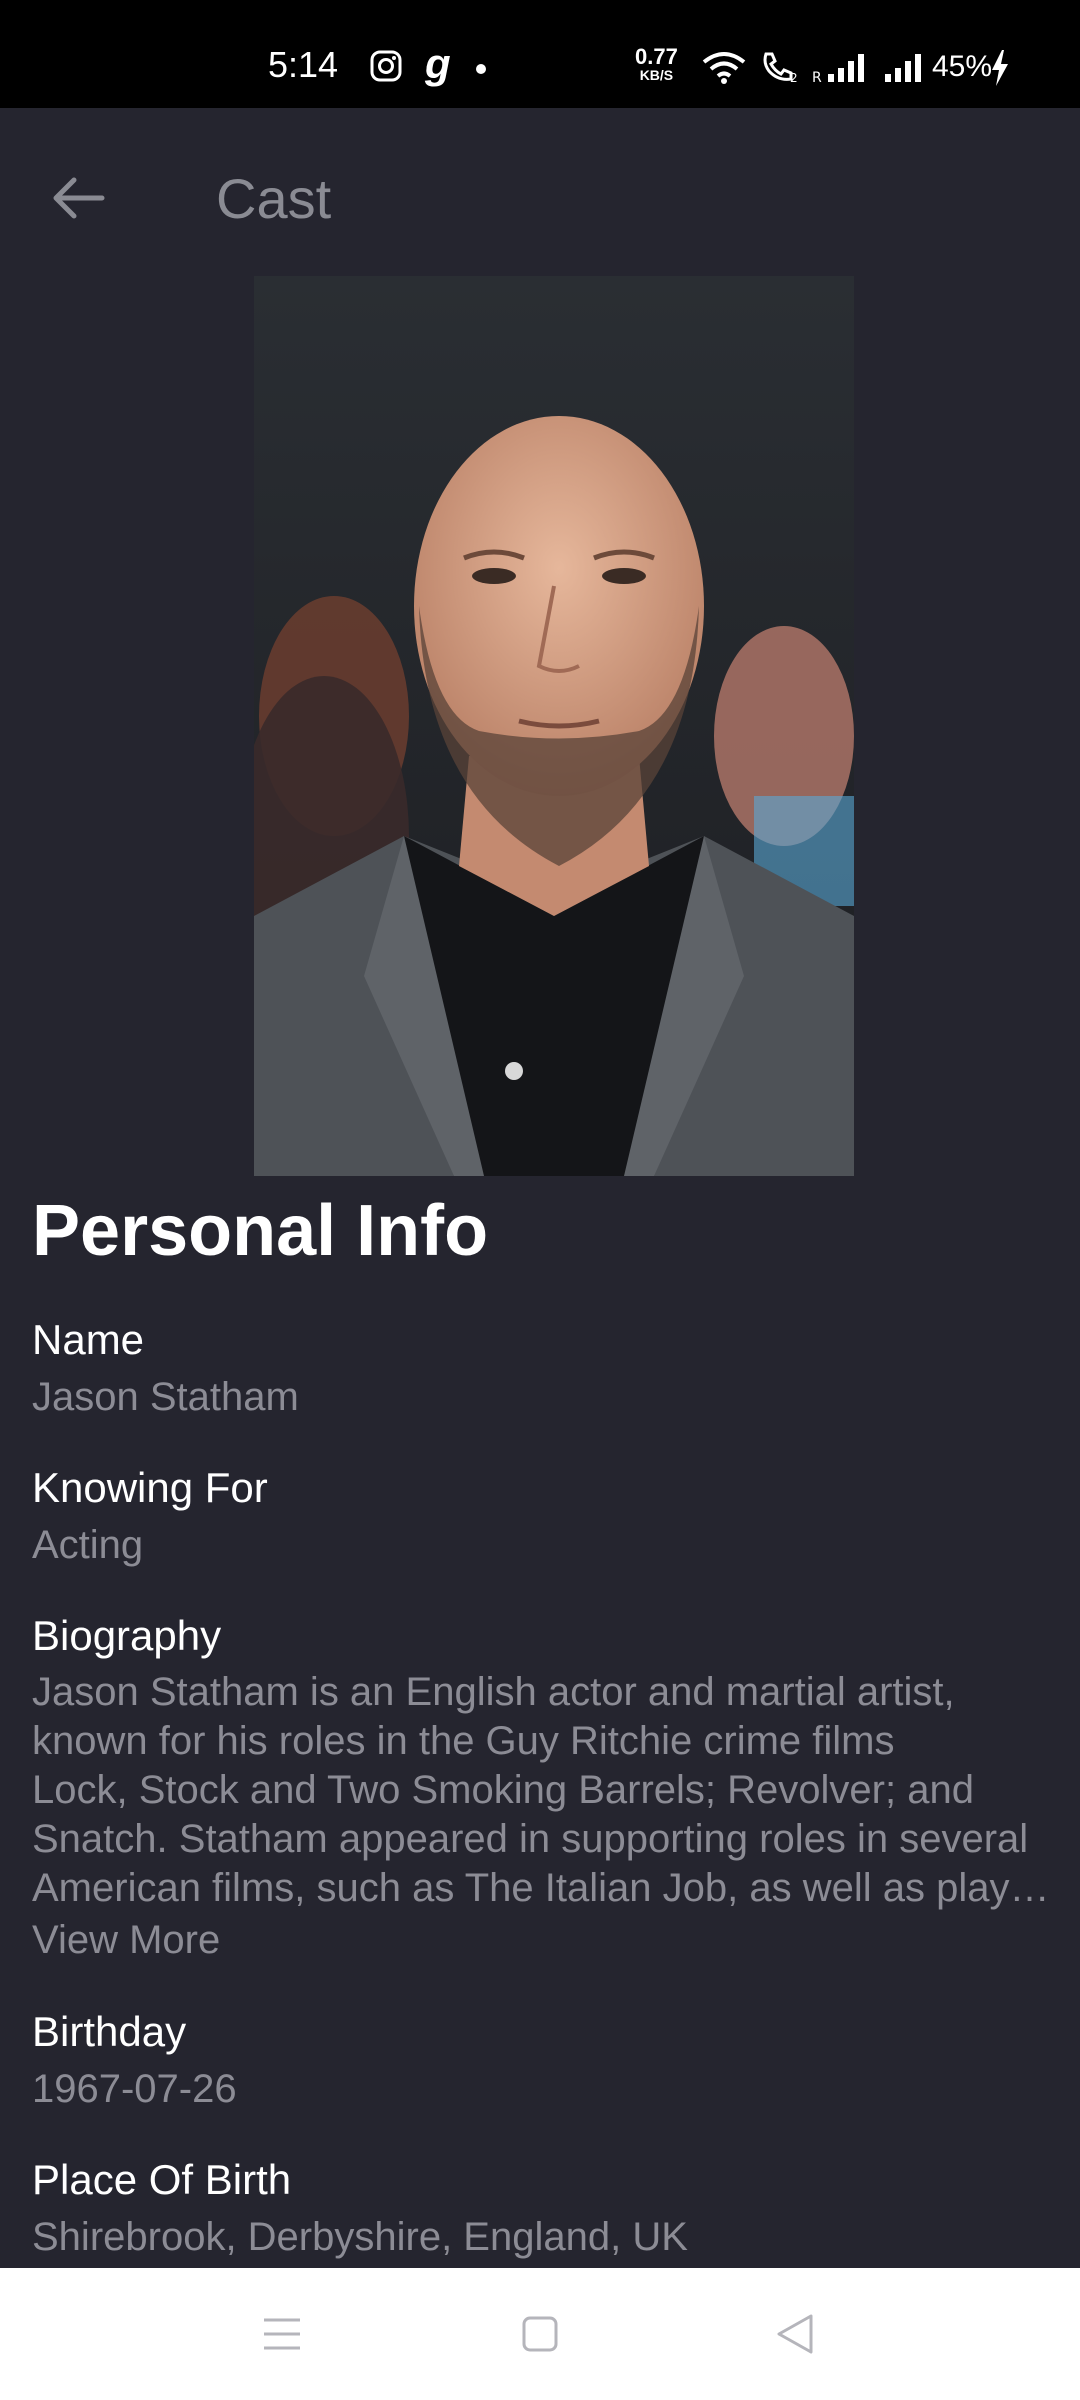  I want to click on instagram-icon, so click(386, 66).